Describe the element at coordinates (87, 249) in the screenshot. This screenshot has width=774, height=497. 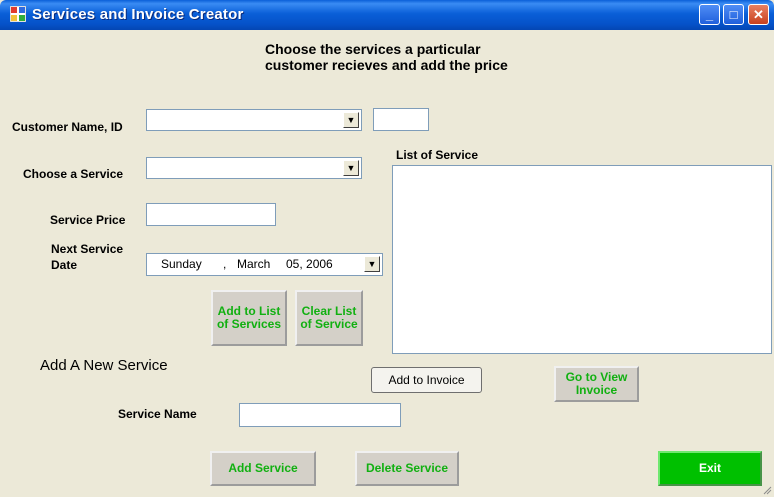
I see `next-date-label-line1: Next Service` at that location.